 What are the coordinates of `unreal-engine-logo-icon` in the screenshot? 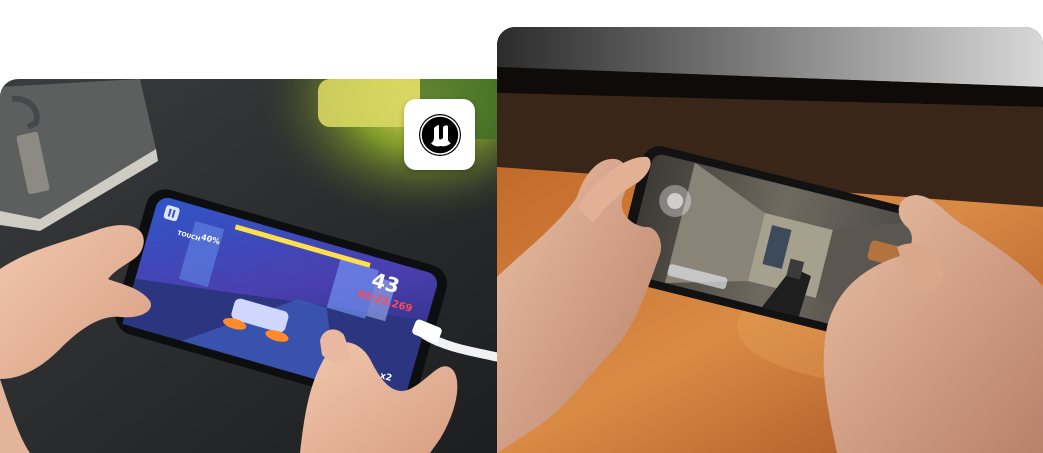 It's located at (439, 134).